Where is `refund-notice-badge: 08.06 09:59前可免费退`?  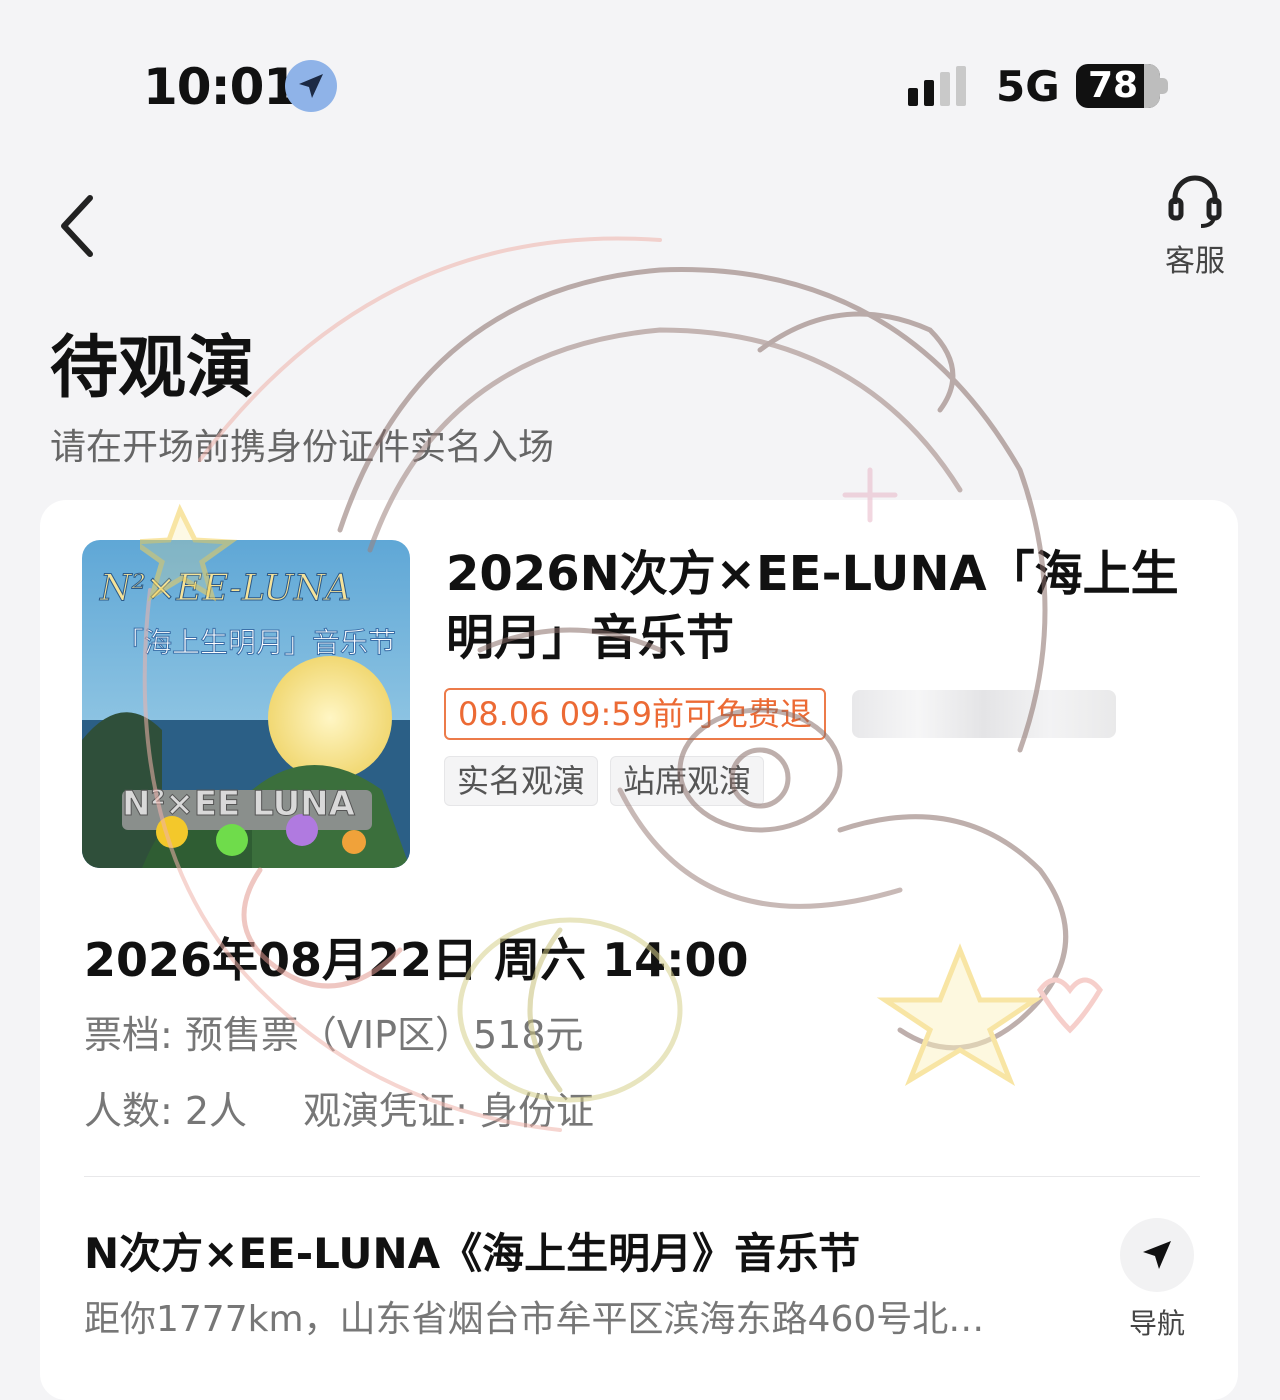
refund-notice-badge: 08.06 09:59前可免费退 is located at coordinates (635, 714).